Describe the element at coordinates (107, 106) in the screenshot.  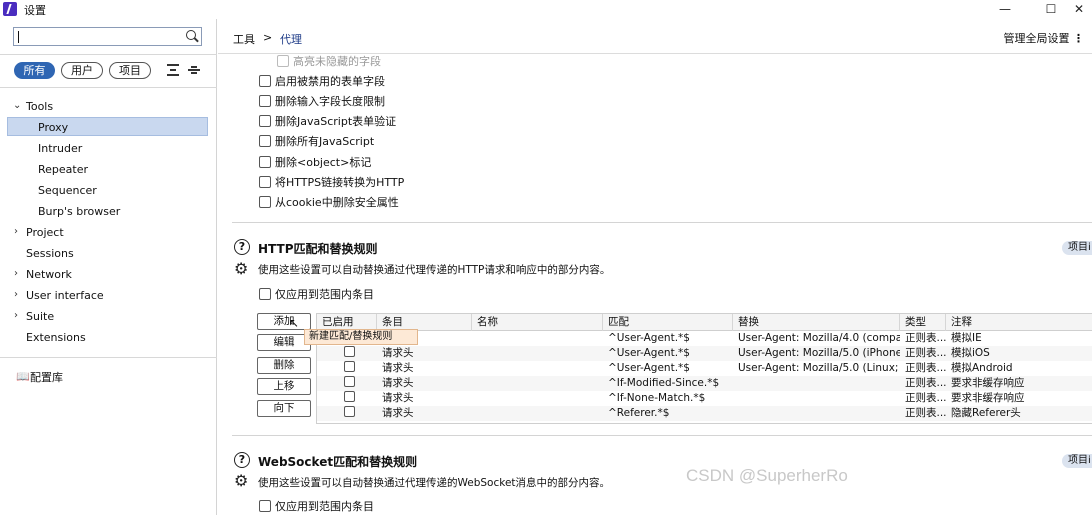
I see `sidebar-item-tools: Tools` at that location.